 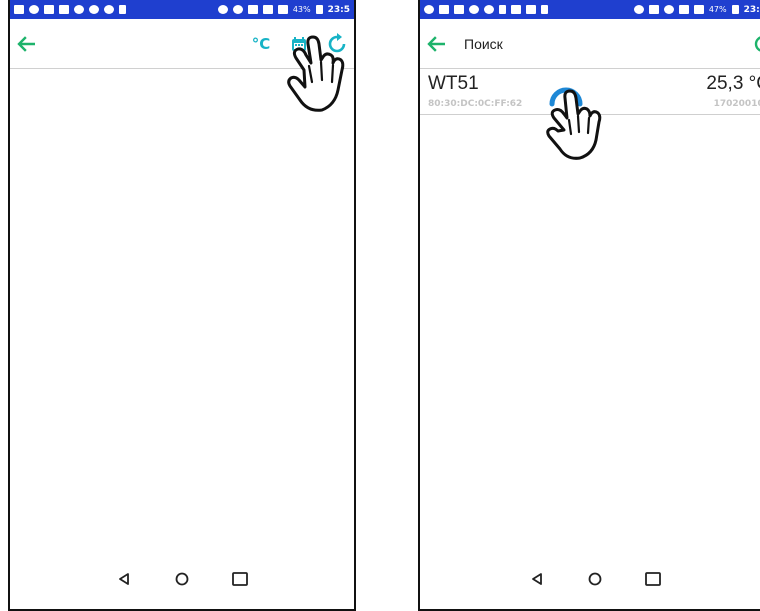 What do you see at coordinates (590, 9) in the screenshot?
I see `status-bar: 47% 23:0` at bounding box center [590, 9].